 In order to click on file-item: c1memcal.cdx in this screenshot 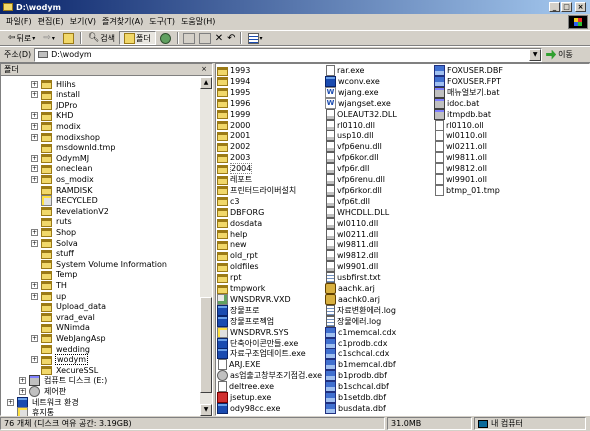, I will do `click(360, 332)`.